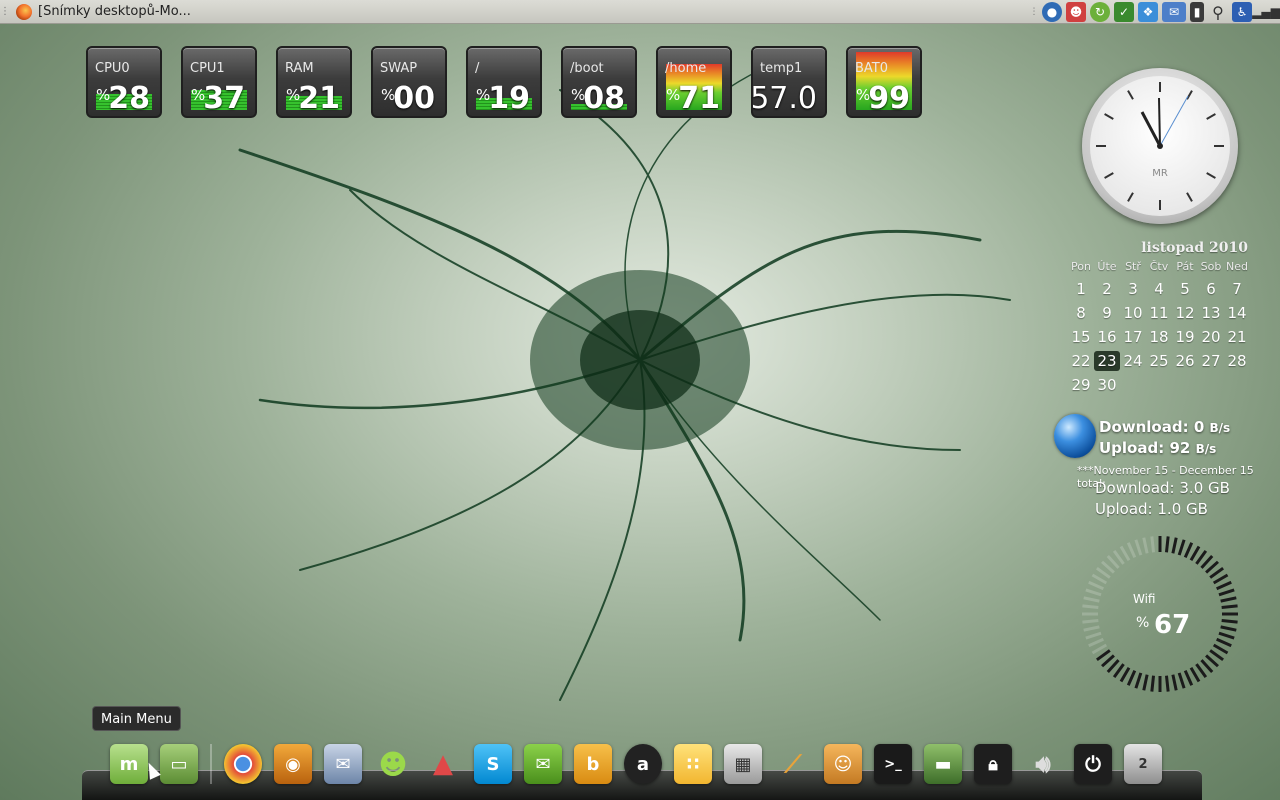  I want to click on calendar-day: 18, so click(1159, 337).